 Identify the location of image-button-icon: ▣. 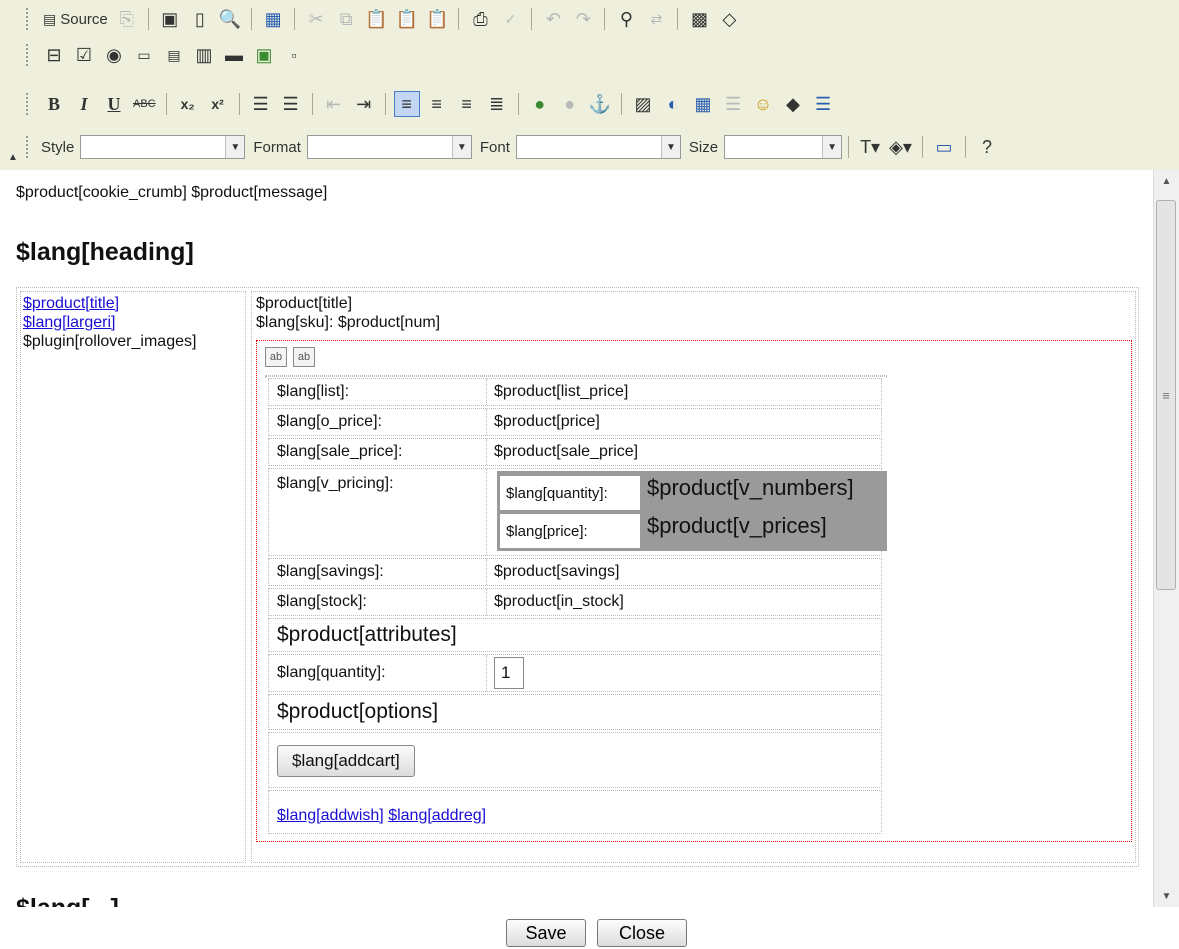
(264, 55).